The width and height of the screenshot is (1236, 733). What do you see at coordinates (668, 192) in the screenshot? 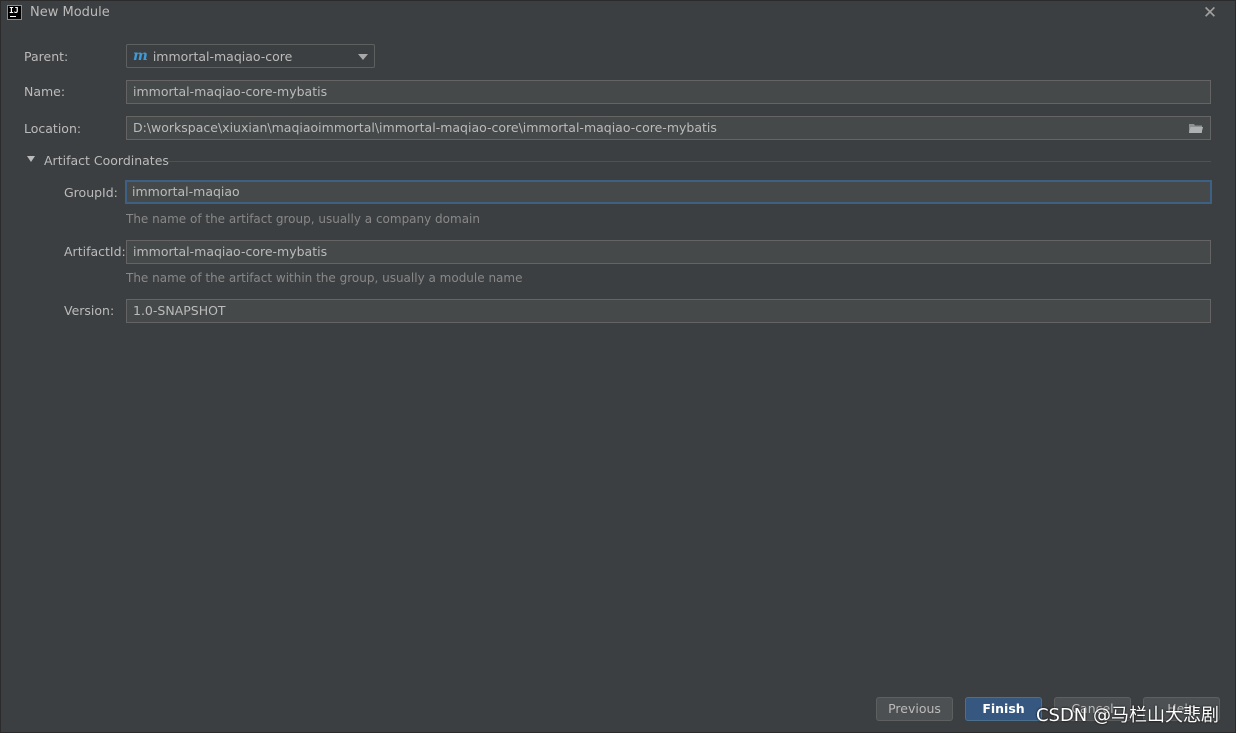
I see `groupid-field: immortal-maqiao` at bounding box center [668, 192].